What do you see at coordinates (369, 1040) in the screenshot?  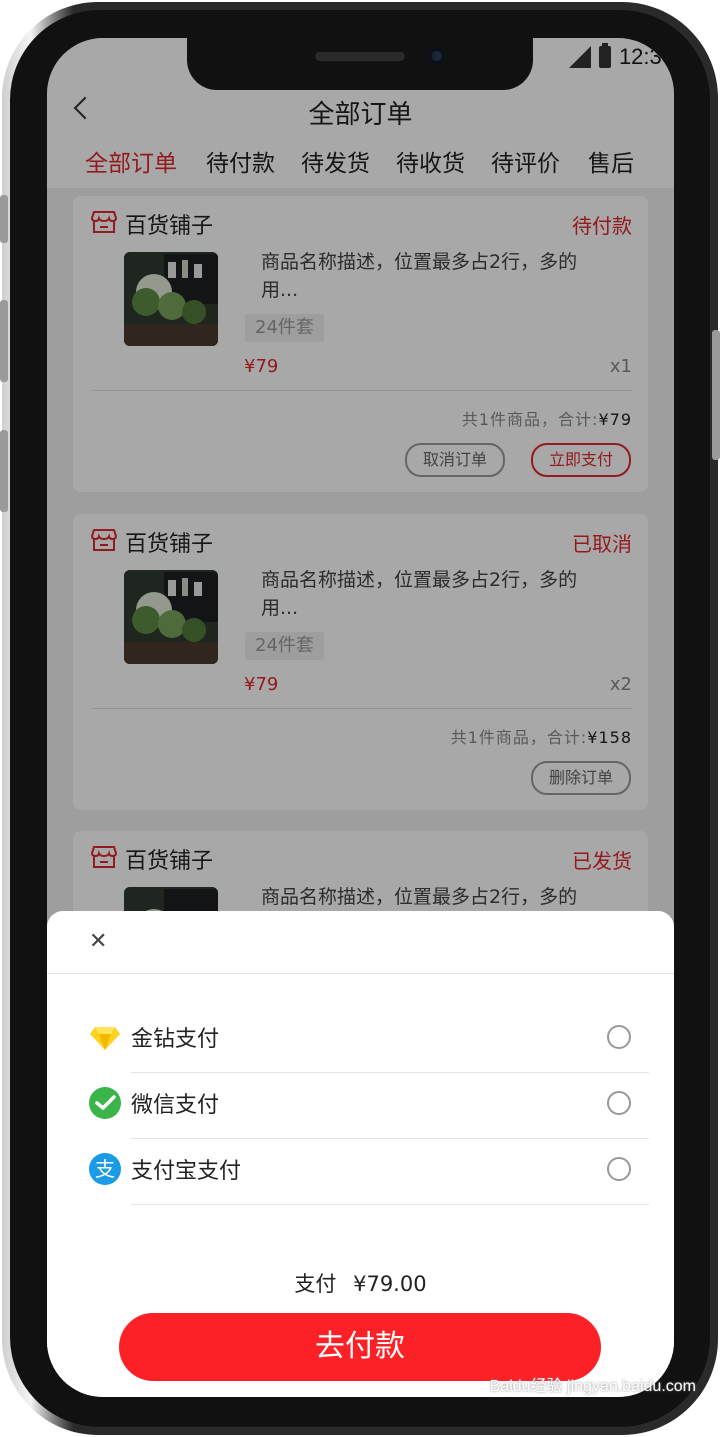 I see `payment-option-diamond: 金钻支付` at bounding box center [369, 1040].